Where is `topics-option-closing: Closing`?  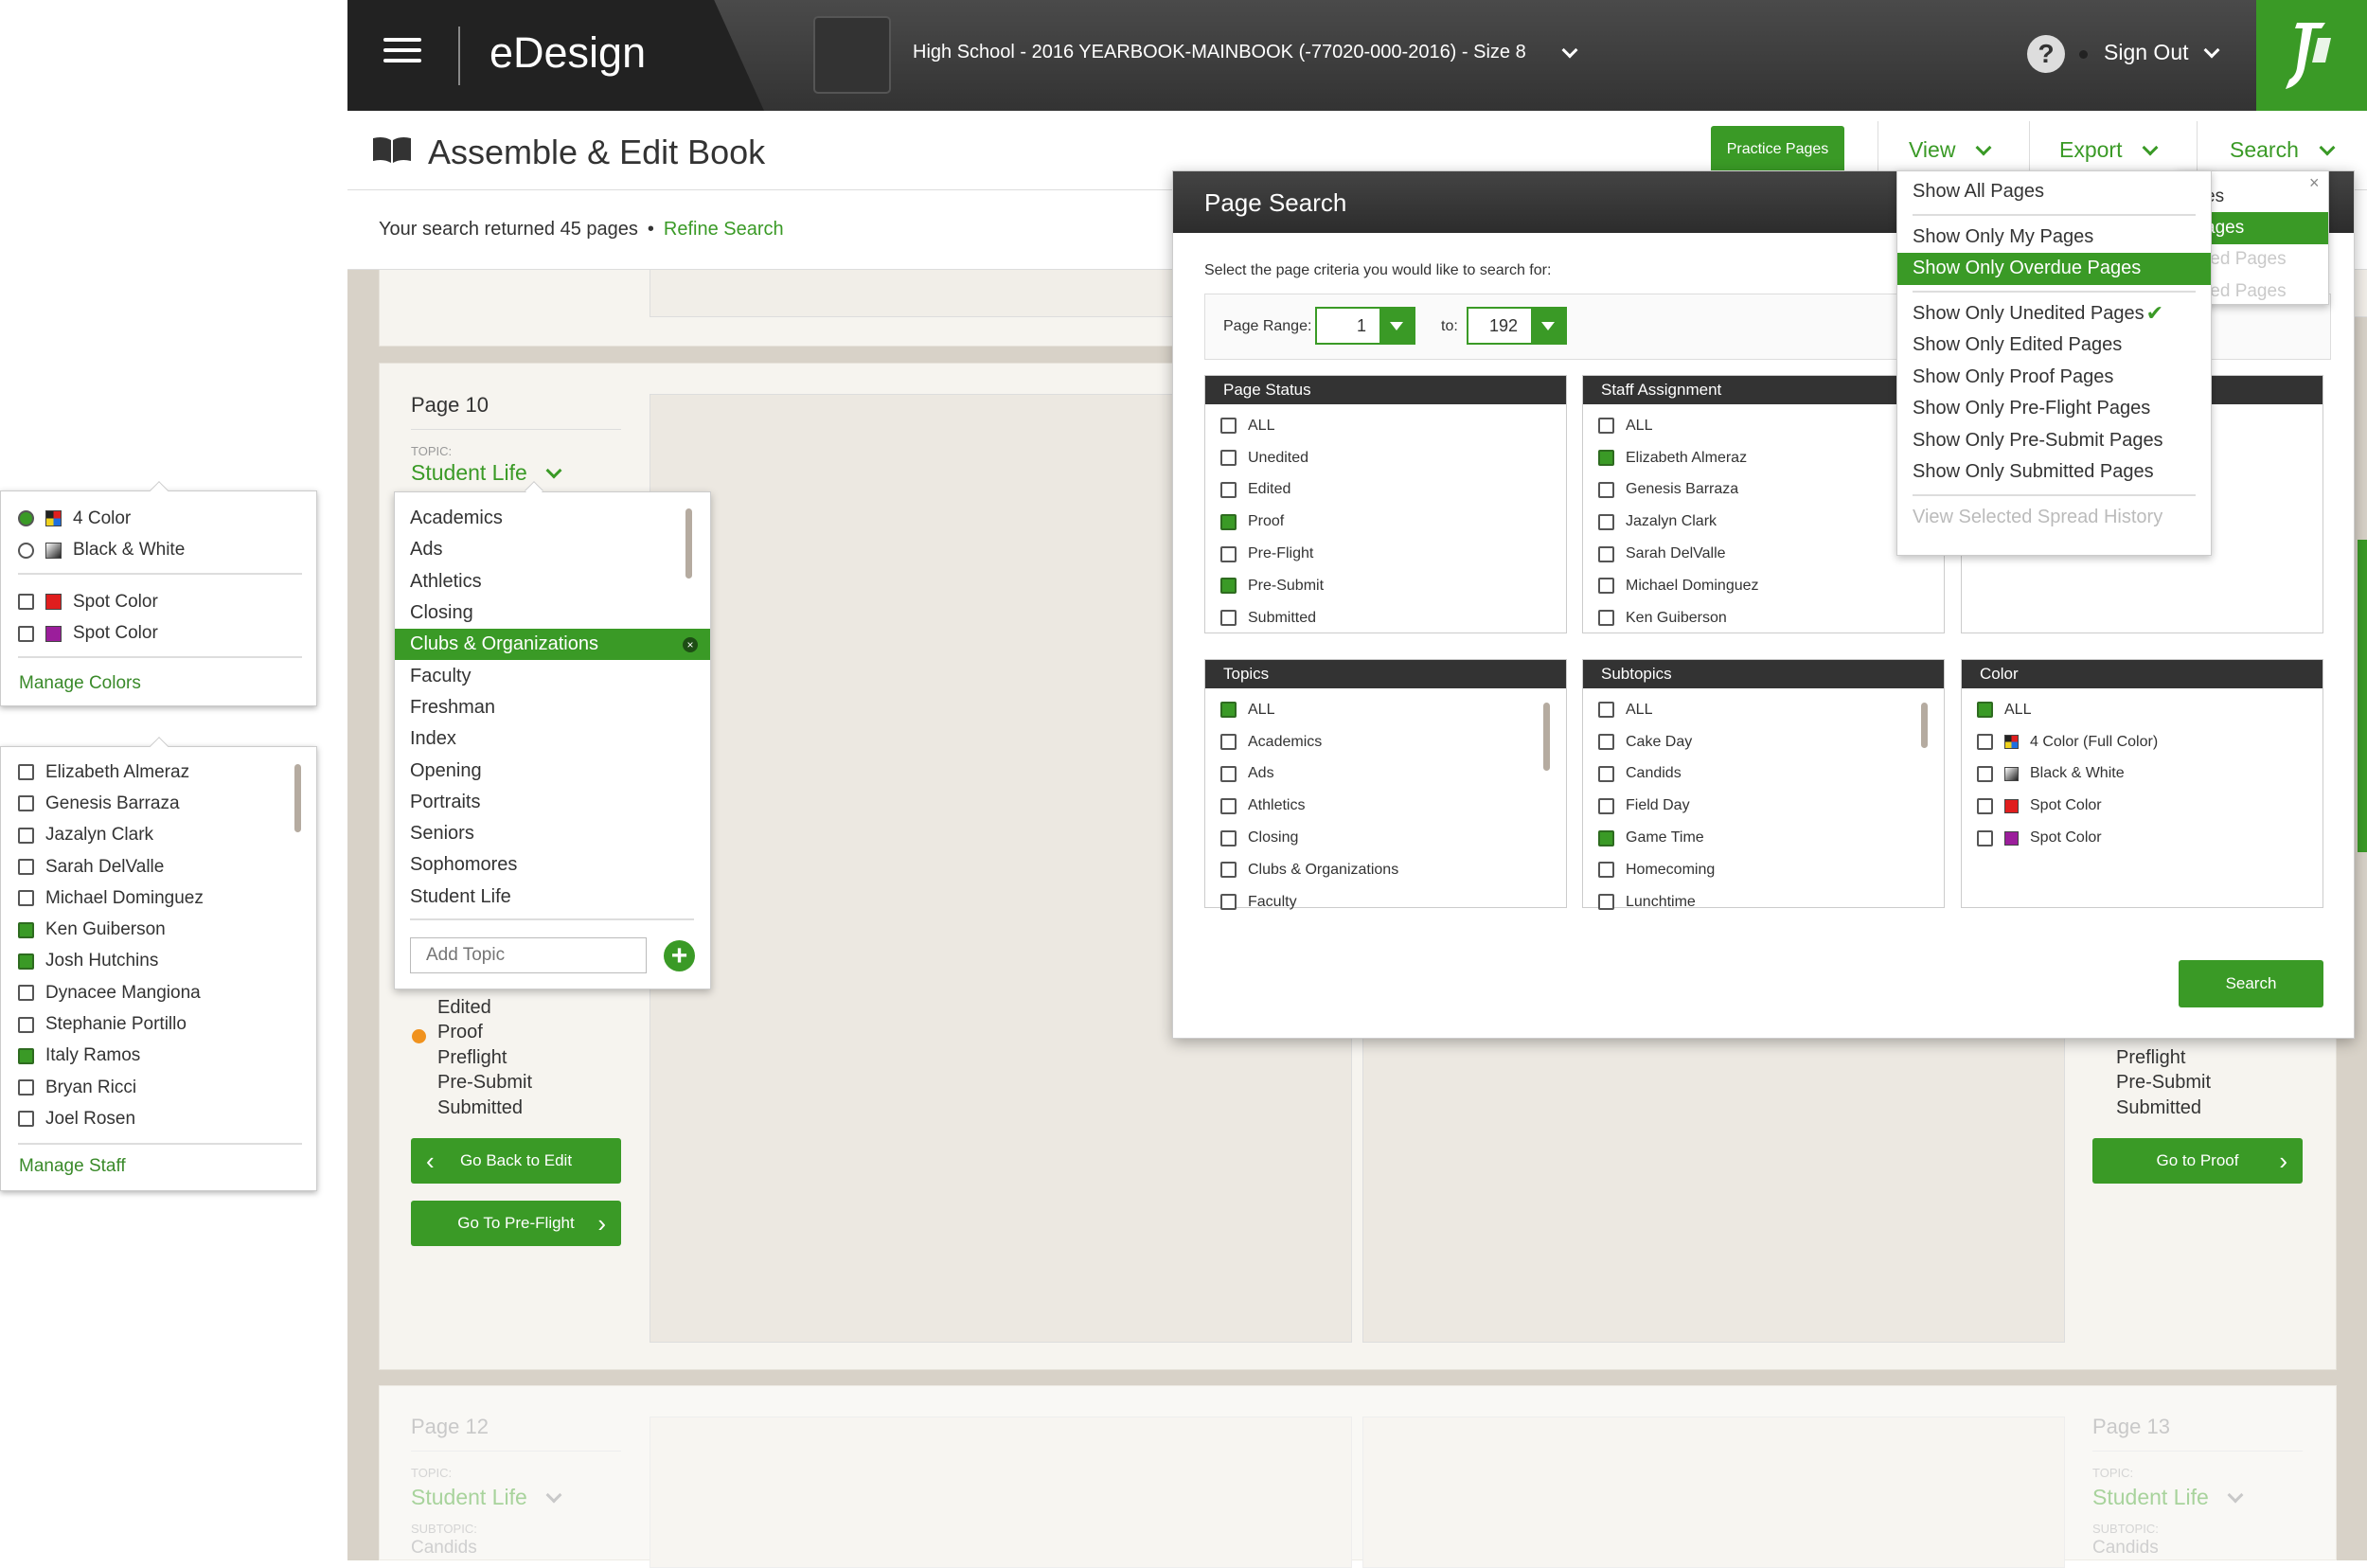
topics-option-closing: Closing is located at coordinates (1309, 838).